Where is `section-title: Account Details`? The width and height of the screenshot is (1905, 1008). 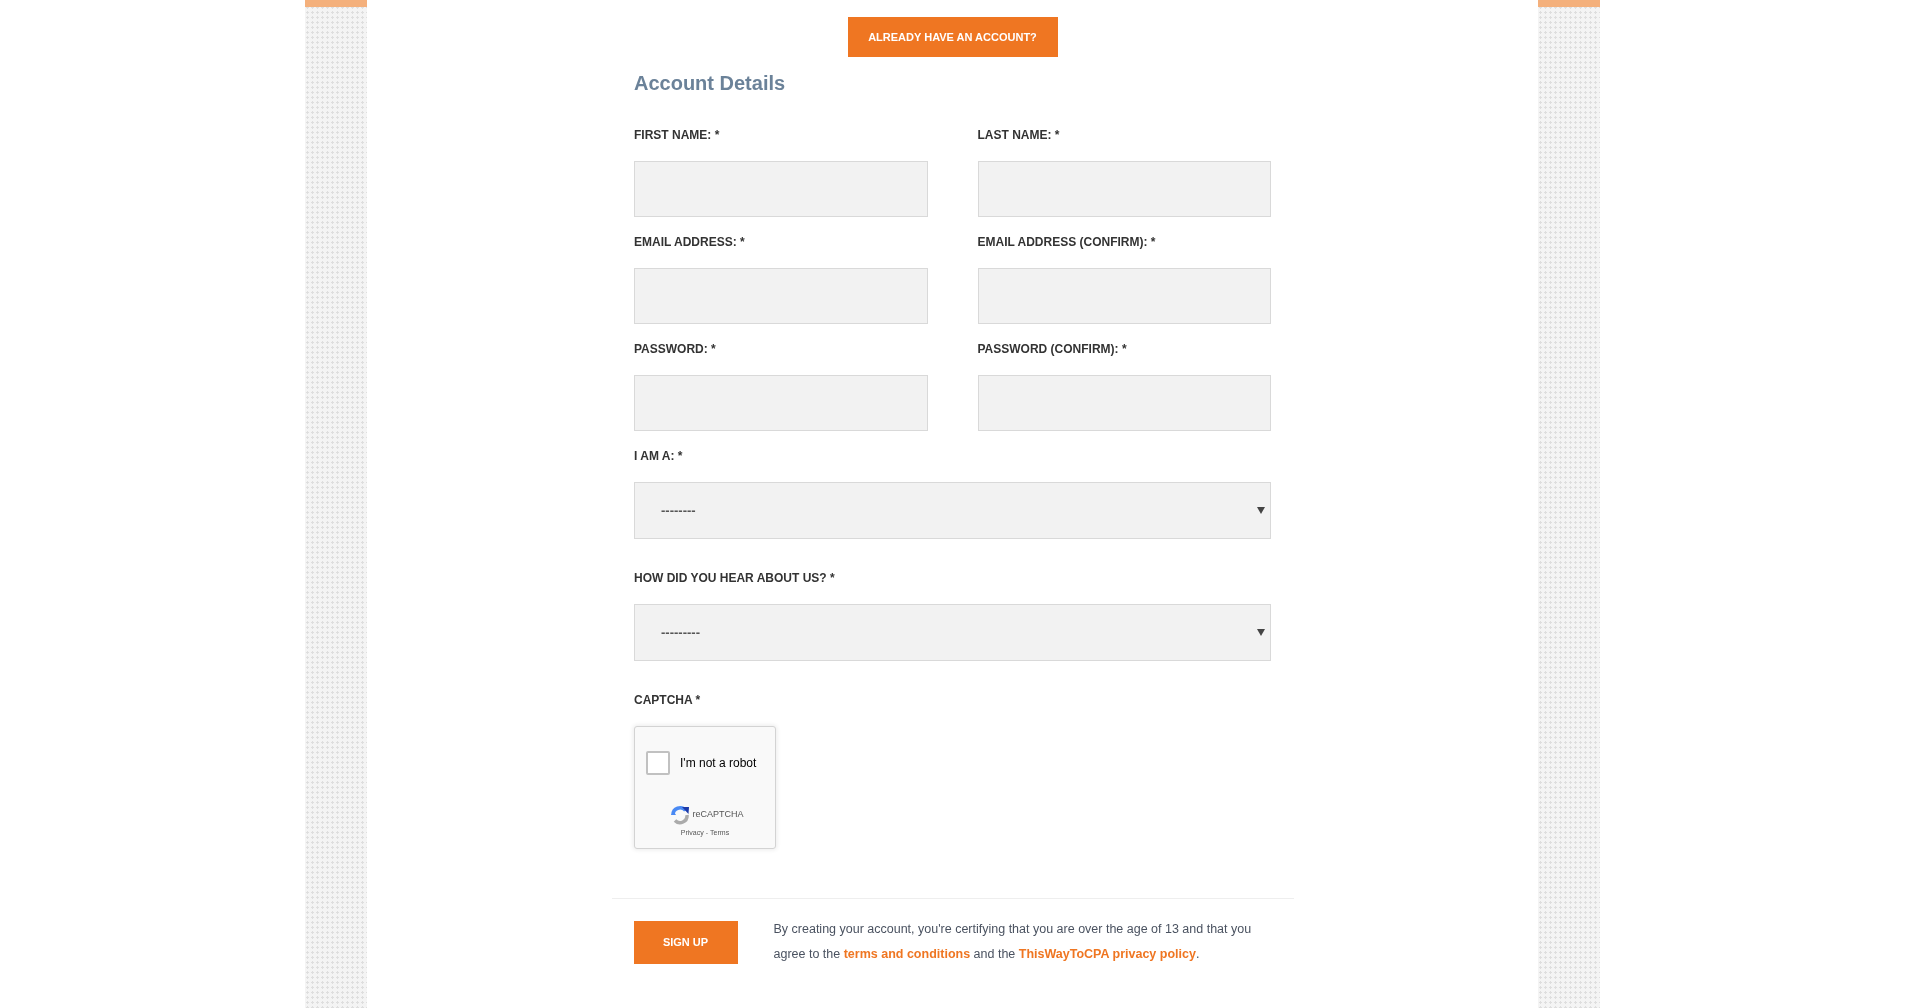
section-title: Account Details is located at coordinates (710, 83).